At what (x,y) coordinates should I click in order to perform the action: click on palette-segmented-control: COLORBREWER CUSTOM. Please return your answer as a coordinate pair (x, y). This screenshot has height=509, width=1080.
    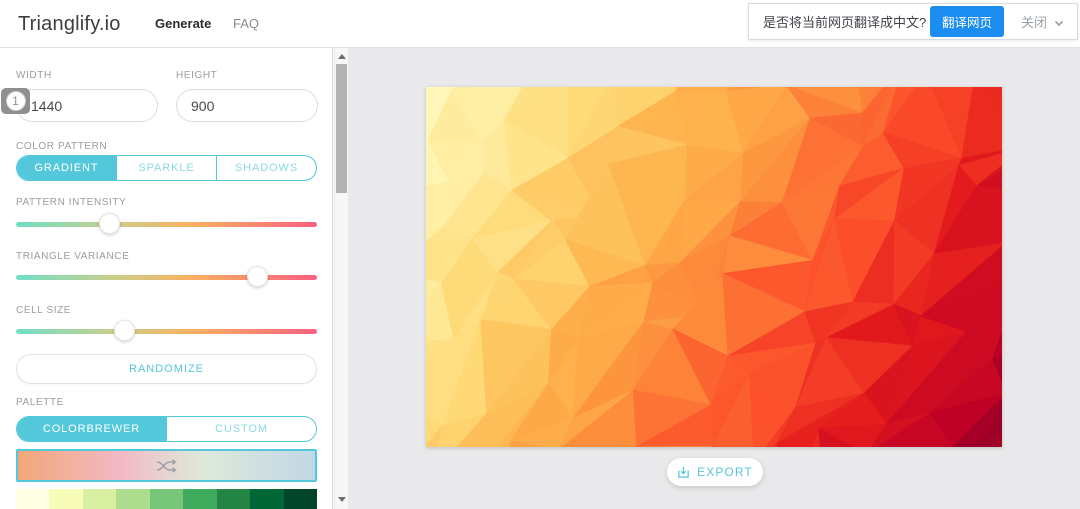
    Looking at the image, I should click on (166, 429).